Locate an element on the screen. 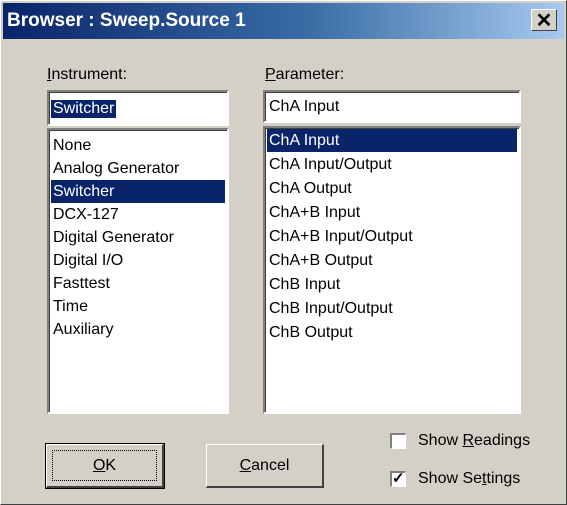 This screenshot has height=505, width=567. instrument-input-text: Switcher is located at coordinates (84, 109).